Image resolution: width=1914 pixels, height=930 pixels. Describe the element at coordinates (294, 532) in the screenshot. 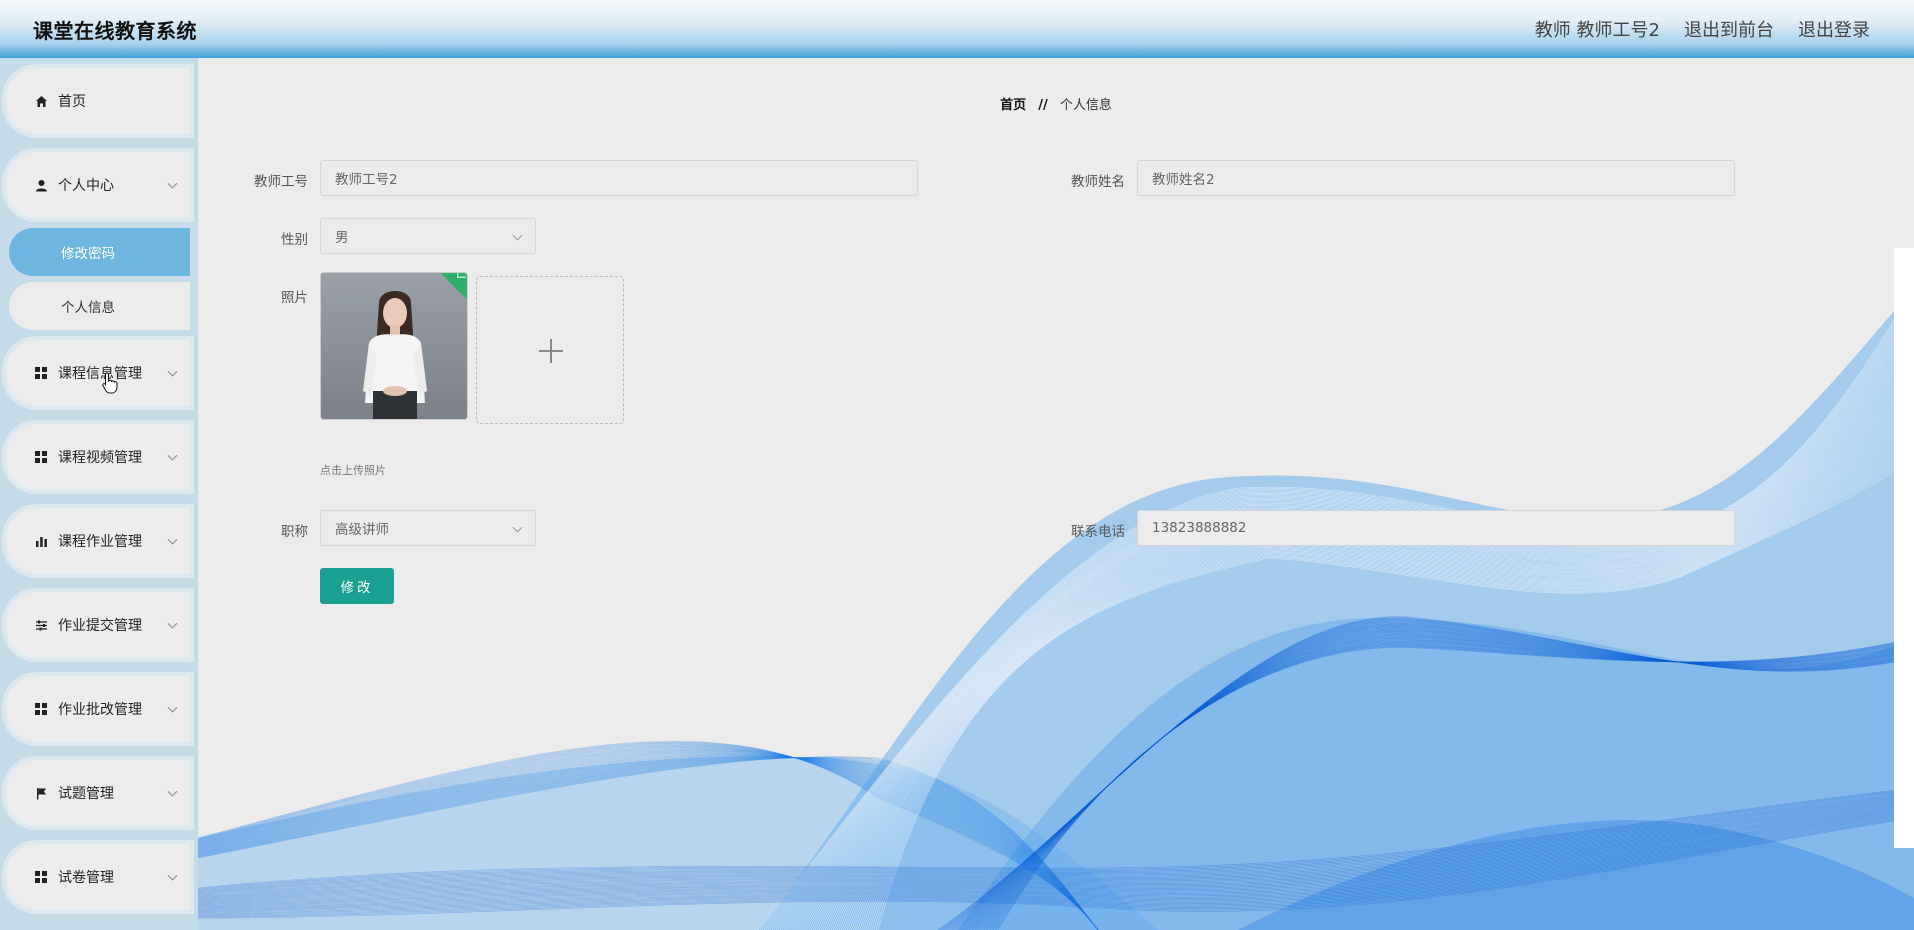

I see `title-label: 职称` at that location.